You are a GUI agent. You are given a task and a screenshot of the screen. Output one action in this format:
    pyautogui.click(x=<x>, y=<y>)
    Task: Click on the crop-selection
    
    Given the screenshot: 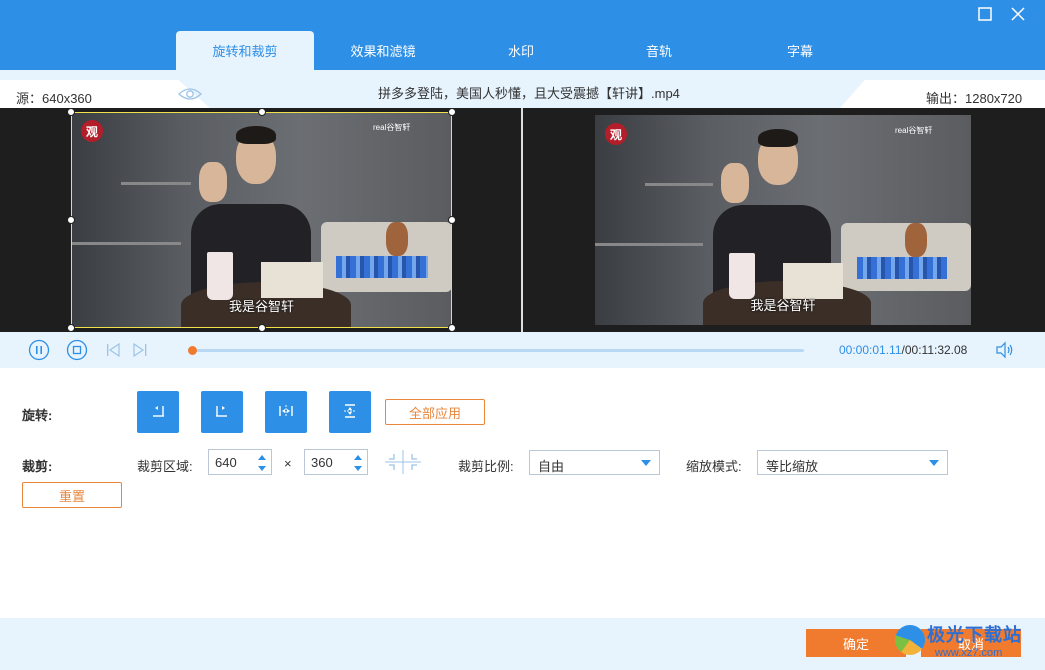 What is the action you would take?
    pyautogui.click(x=261, y=220)
    